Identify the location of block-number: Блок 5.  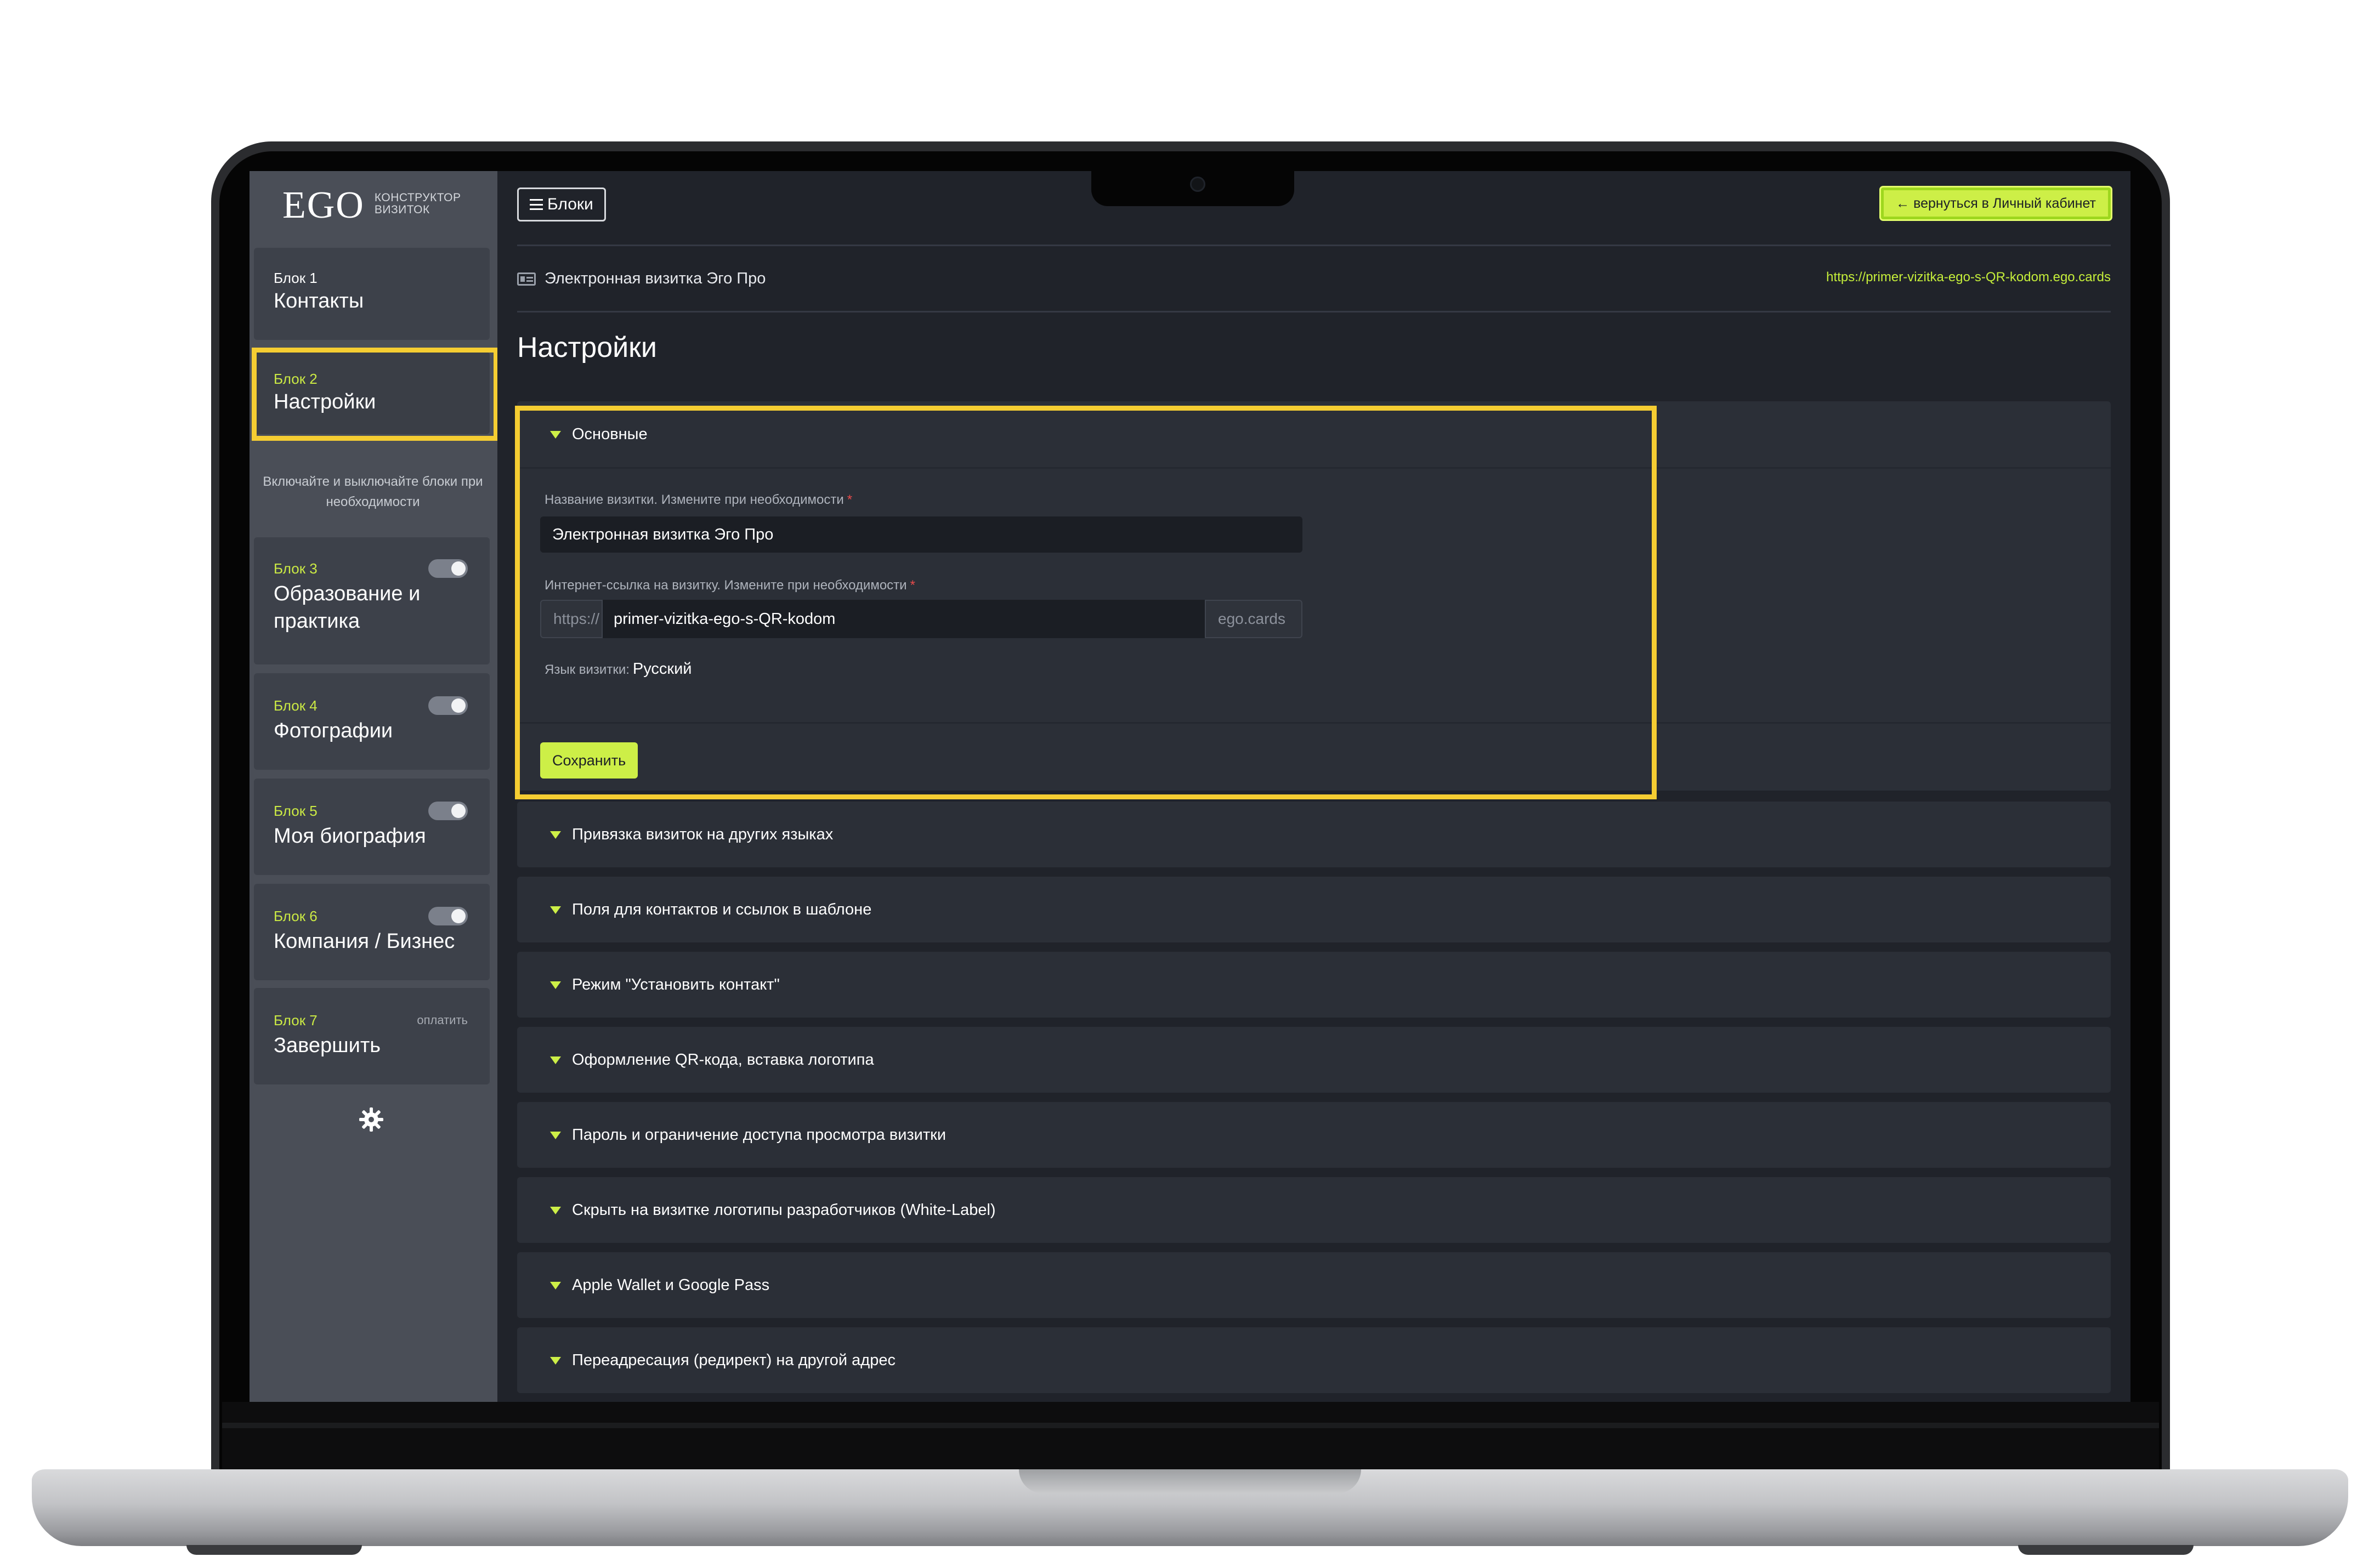
(296, 811).